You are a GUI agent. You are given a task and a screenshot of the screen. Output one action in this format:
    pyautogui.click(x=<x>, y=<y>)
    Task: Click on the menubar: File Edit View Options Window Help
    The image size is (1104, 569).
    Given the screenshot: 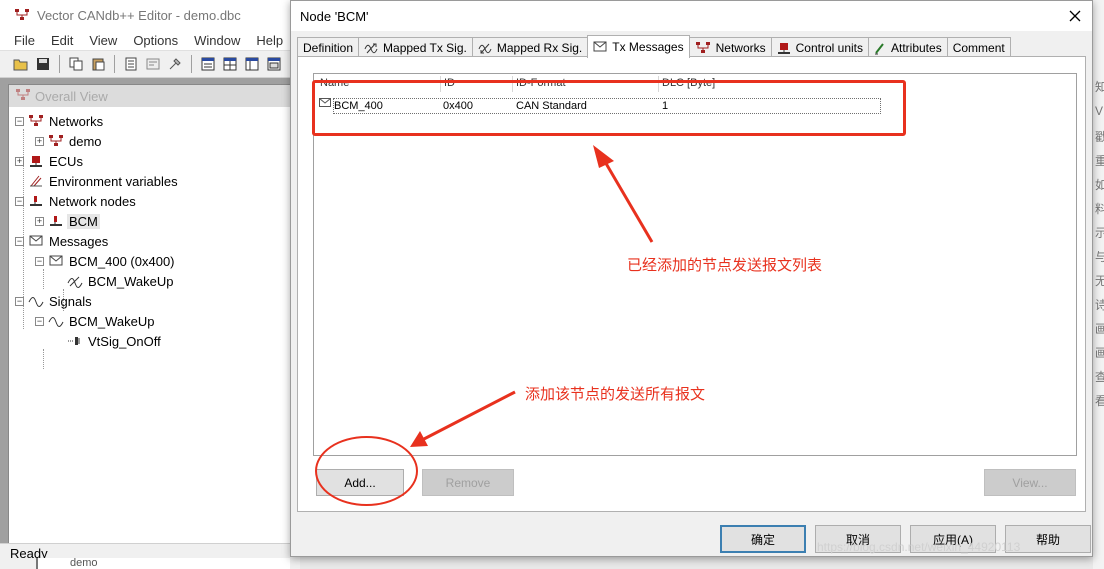 What is the action you would take?
    pyautogui.click(x=150, y=40)
    